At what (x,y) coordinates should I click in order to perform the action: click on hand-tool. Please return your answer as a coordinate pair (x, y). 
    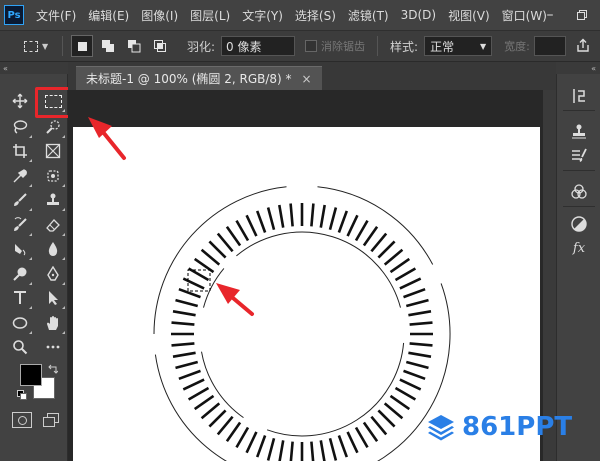
    Looking at the image, I should click on (53, 323).